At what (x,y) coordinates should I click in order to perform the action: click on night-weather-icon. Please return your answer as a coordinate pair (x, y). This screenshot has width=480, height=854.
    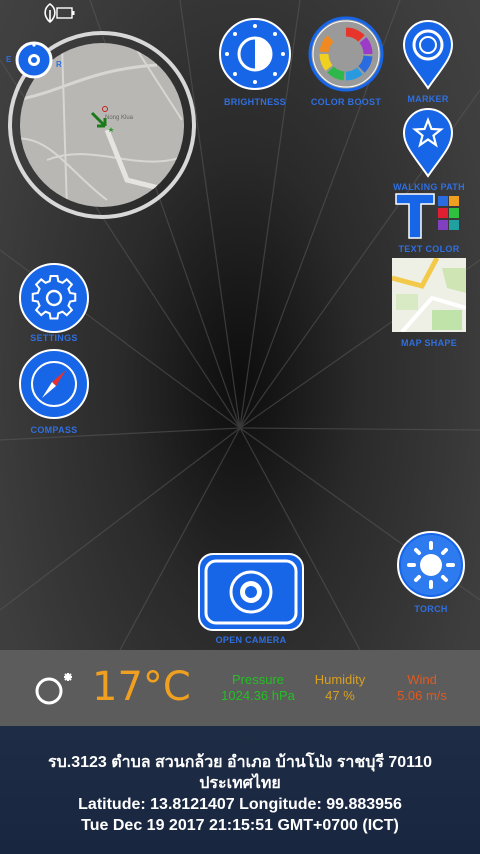
    Looking at the image, I should click on (54, 690).